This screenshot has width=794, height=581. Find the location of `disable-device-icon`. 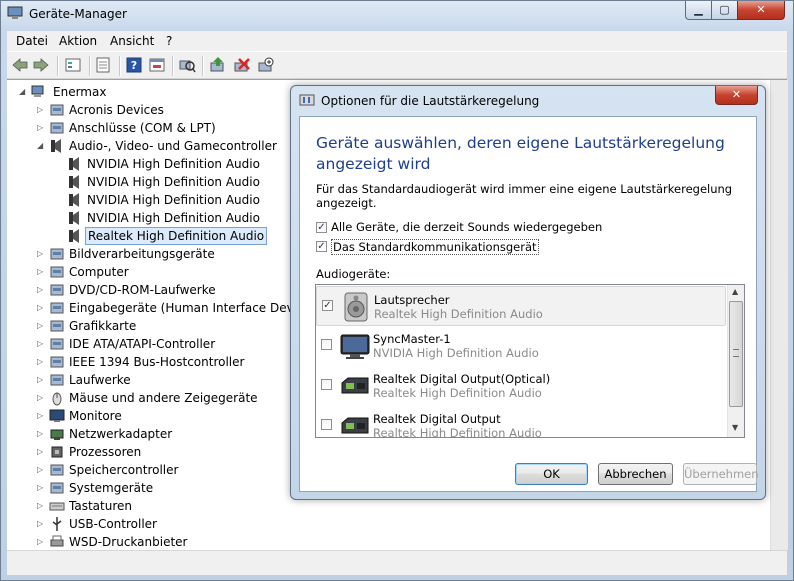

disable-device-icon is located at coordinates (266, 65).